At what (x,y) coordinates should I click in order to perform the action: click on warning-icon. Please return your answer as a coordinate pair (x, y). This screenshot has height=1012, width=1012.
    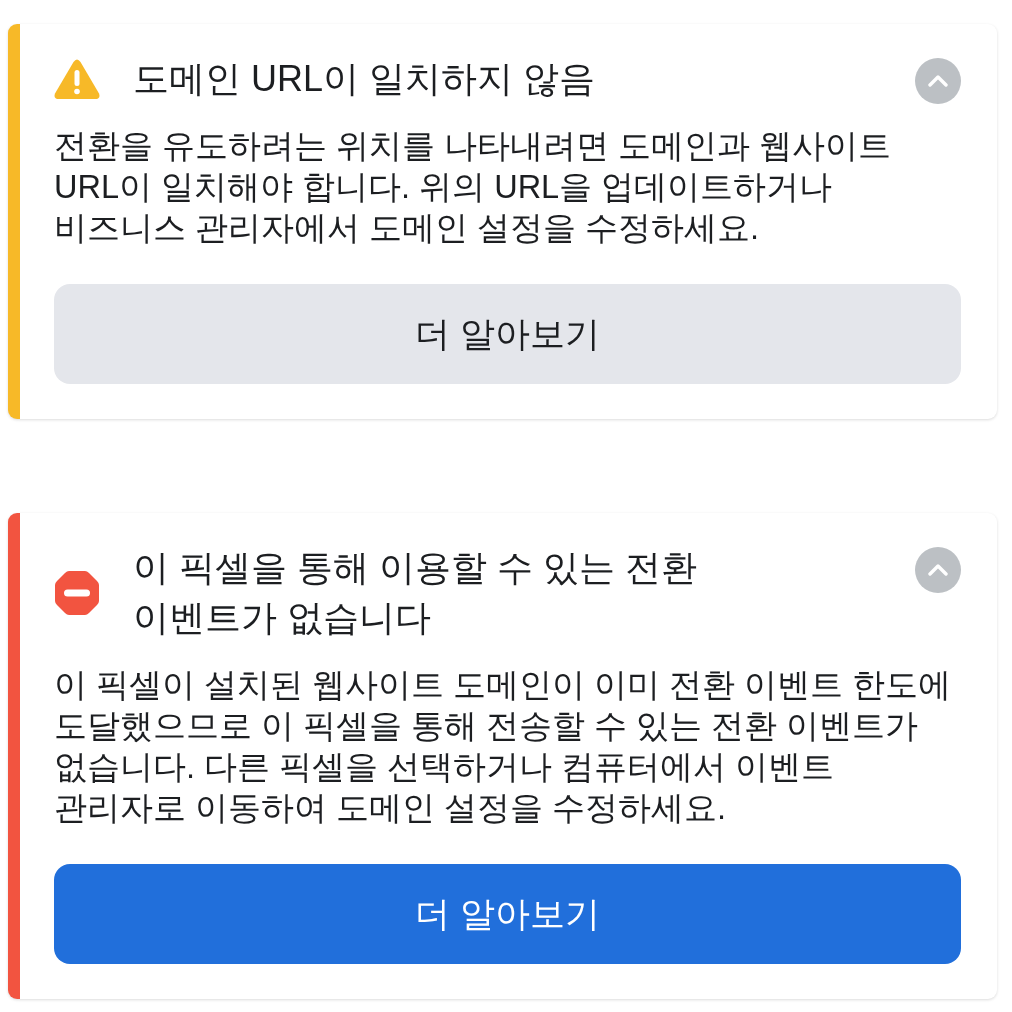
    Looking at the image, I should click on (77, 79).